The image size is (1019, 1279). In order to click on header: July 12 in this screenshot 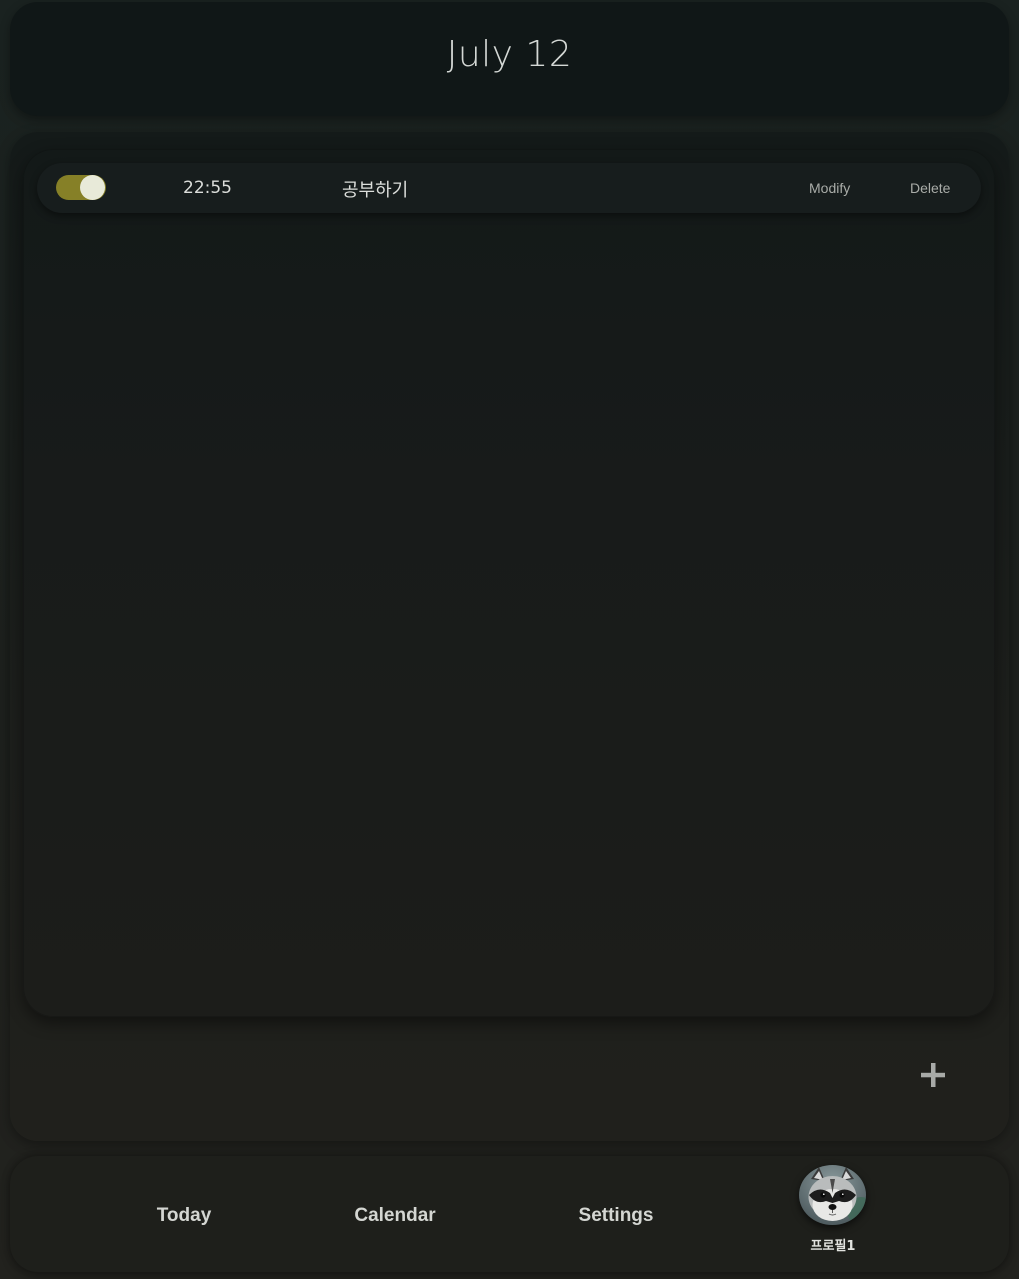, I will do `click(509, 59)`.